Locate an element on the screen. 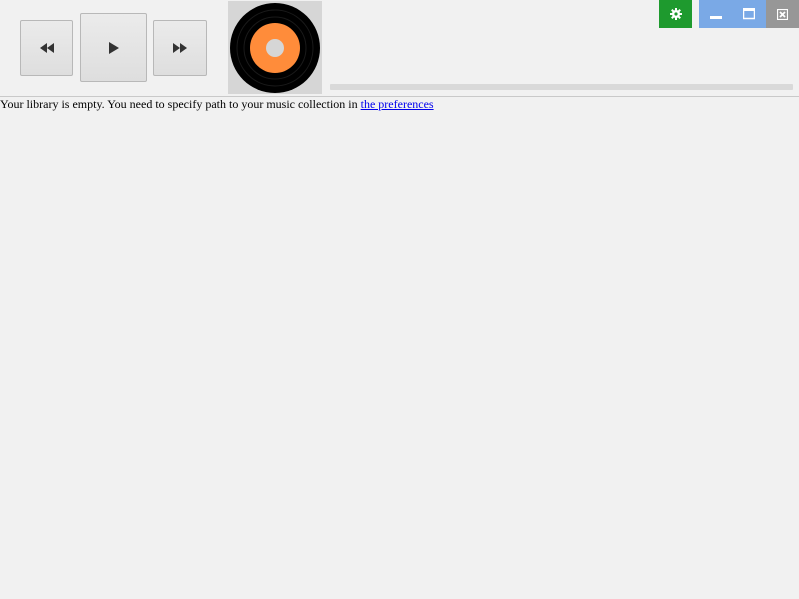 This screenshot has width=799, height=599. rewind-icon is located at coordinates (46, 48).